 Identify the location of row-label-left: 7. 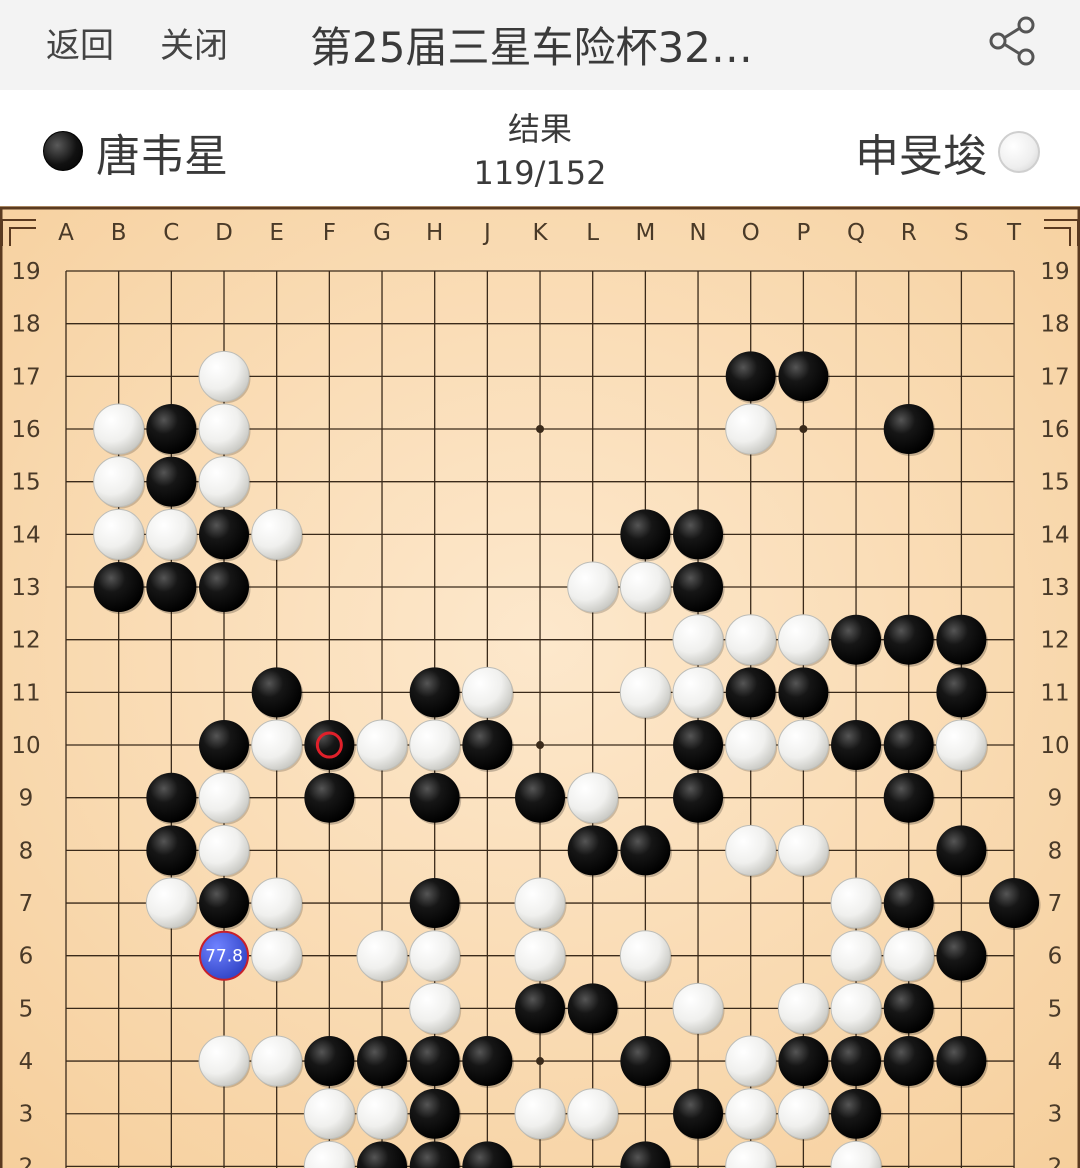
(26, 904).